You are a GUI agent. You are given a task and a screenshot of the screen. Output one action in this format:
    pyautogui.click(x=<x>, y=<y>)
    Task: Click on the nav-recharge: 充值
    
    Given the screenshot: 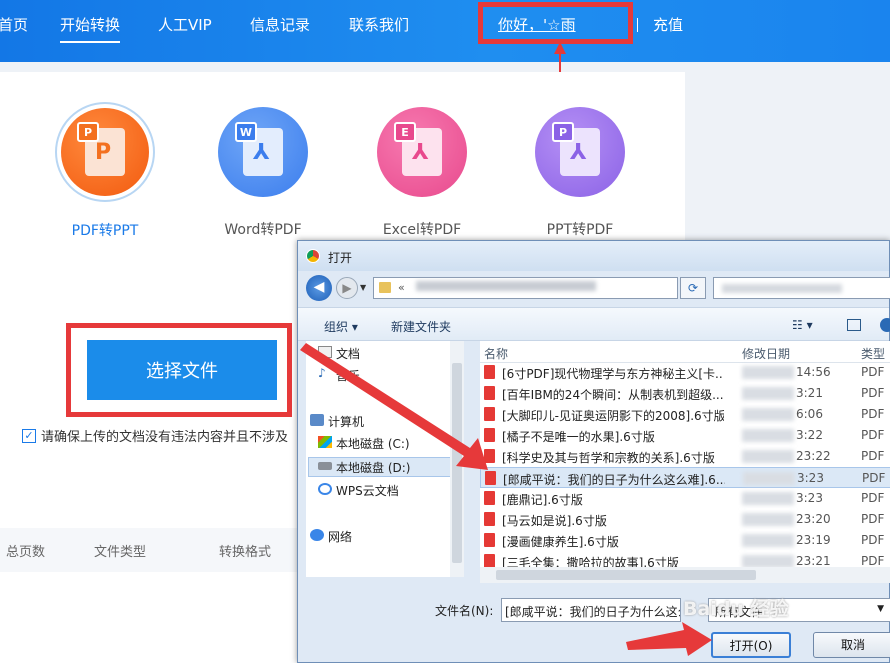 What is the action you would take?
    pyautogui.click(x=668, y=24)
    